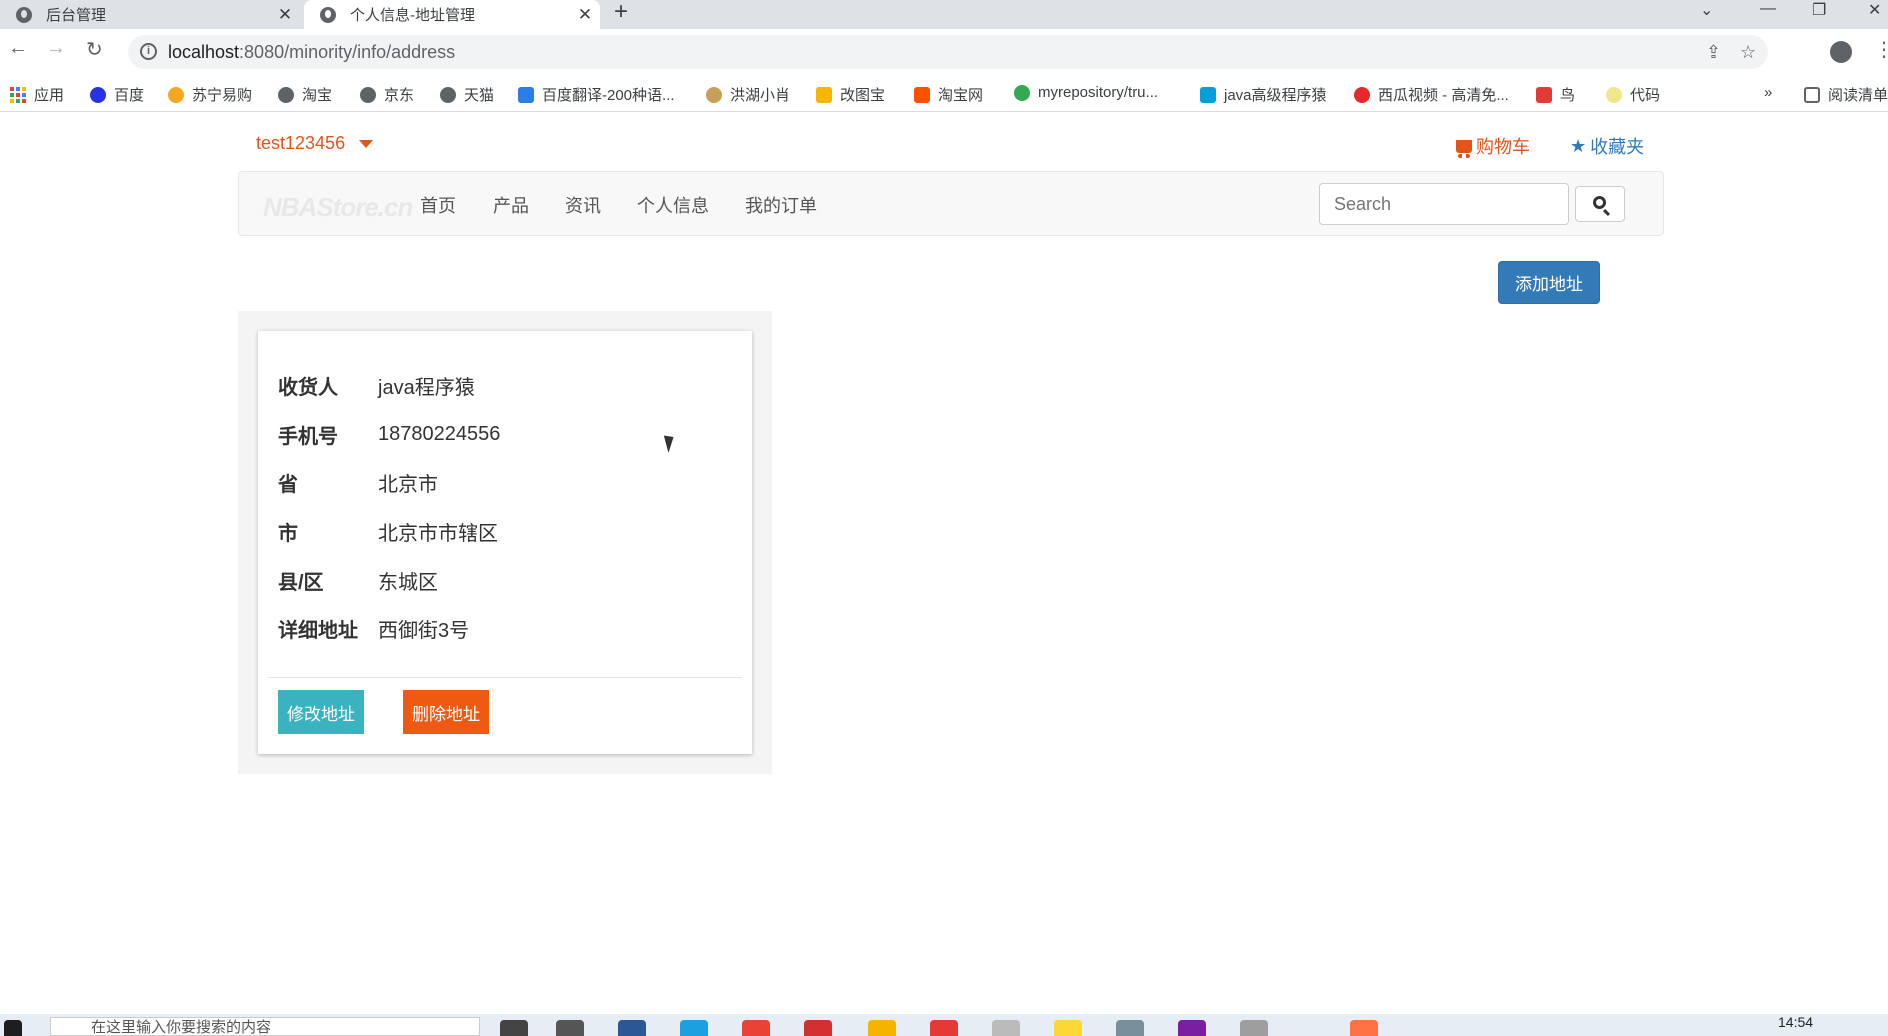 The width and height of the screenshot is (1888, 1036). I want to click on taskbar-clock: 14:54, so click(1795, 1022).